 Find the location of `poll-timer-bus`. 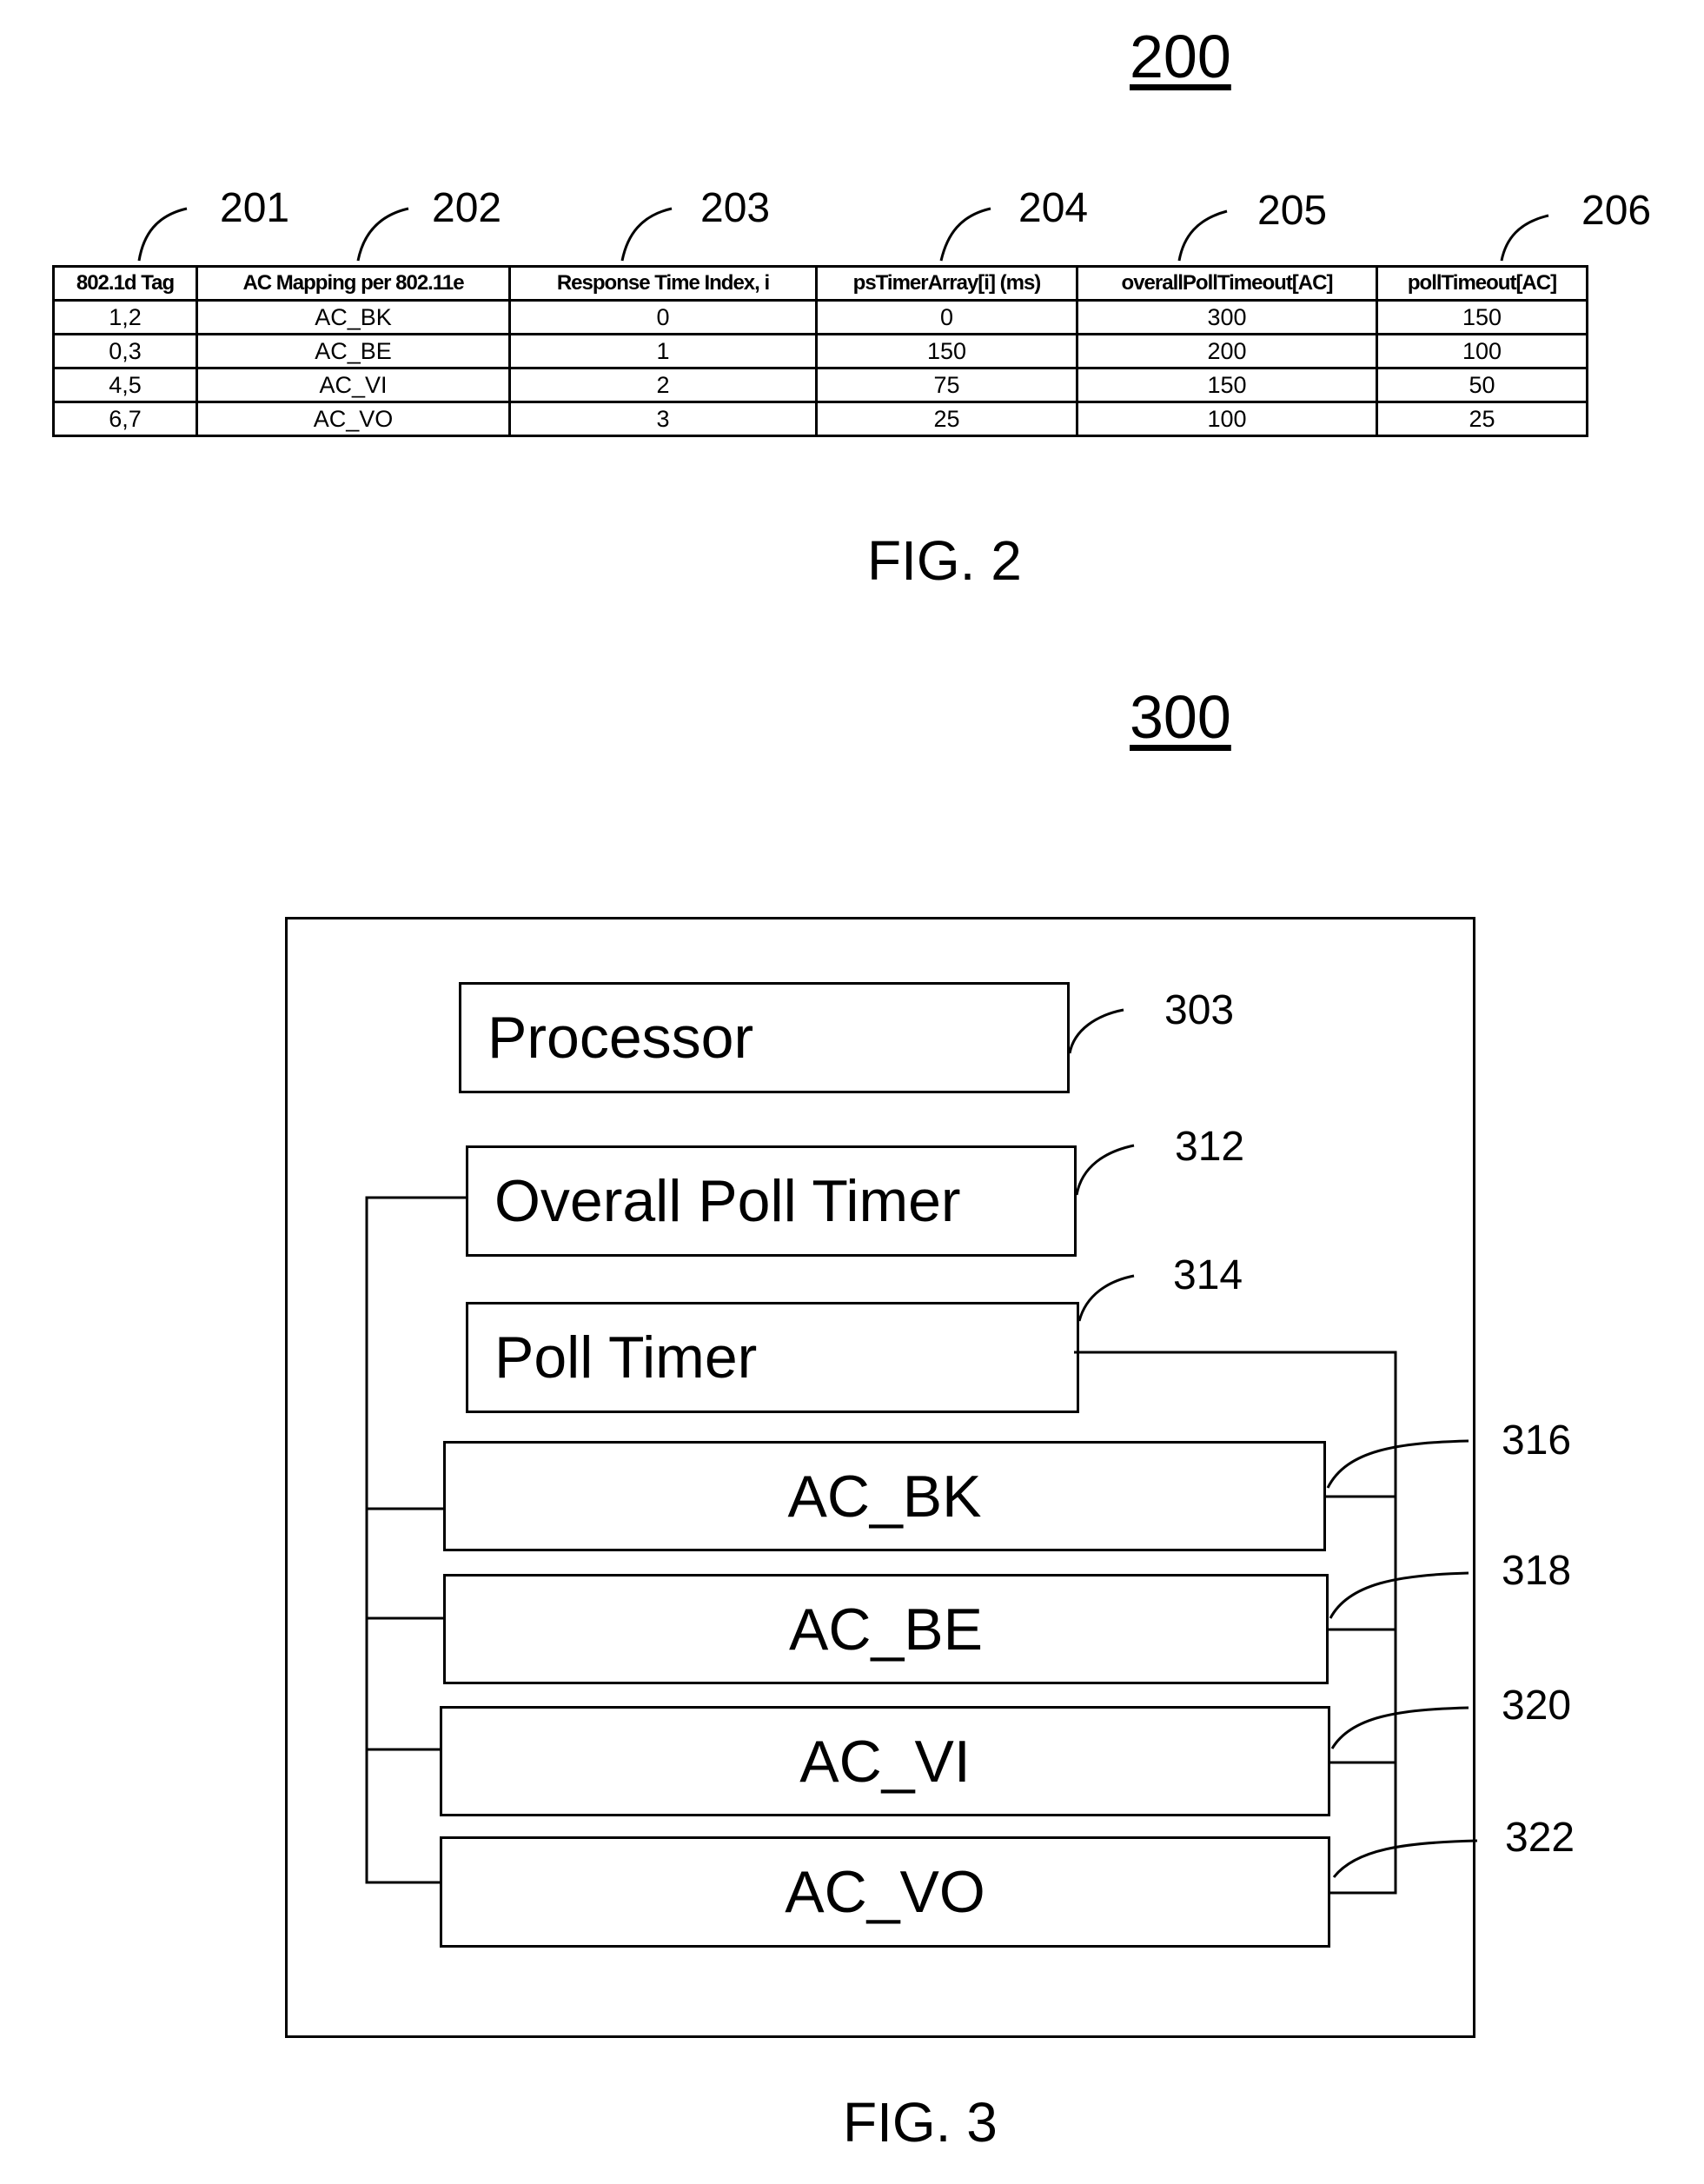

poll-timer-bus is located at coordinates (1235, 1623).